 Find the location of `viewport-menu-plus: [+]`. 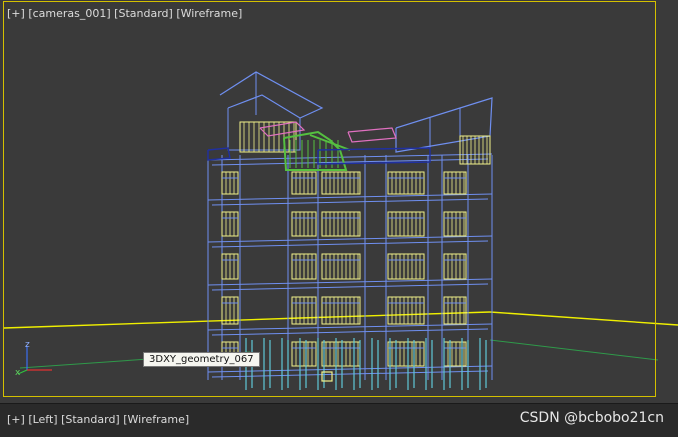

viewport-menu-plus: [+] is located at coordinates (16, 13).